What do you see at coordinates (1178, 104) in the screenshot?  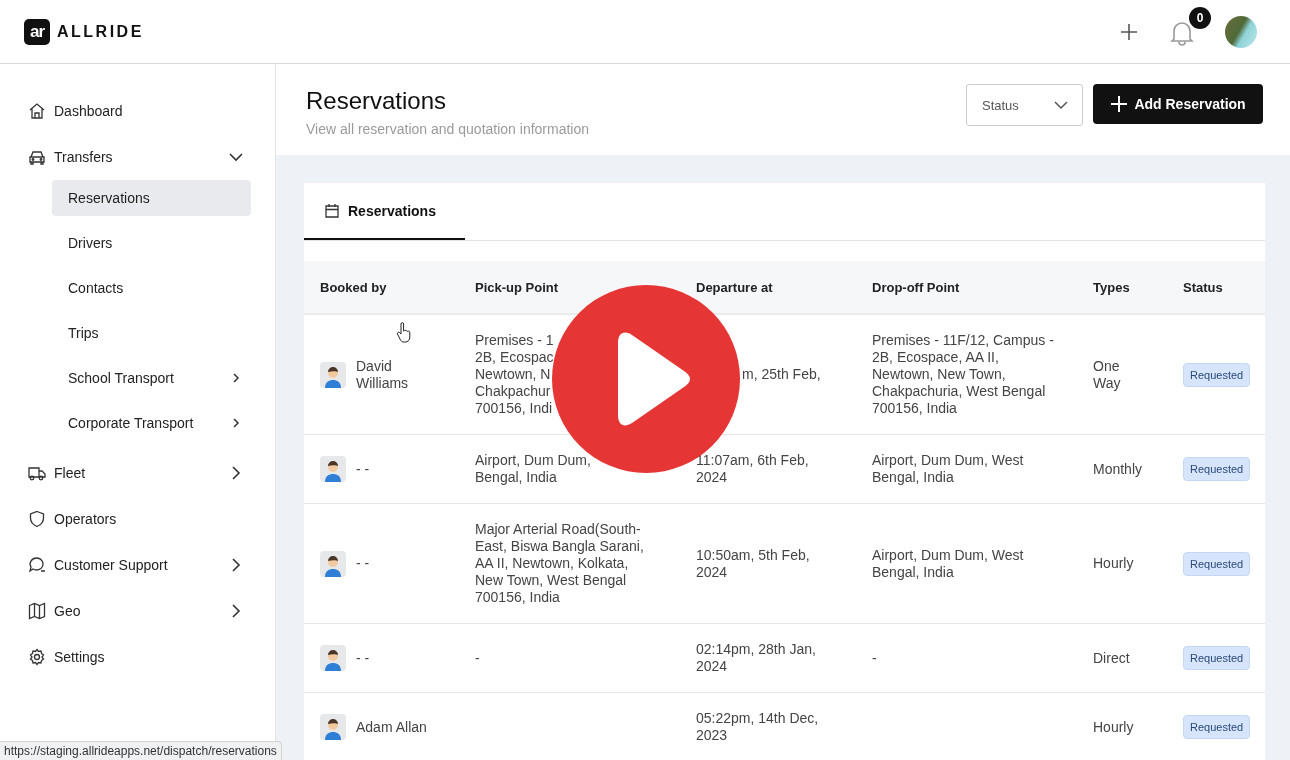 I see `add-reservation-button: Add Reservation` at bounding box center [1178, 104].